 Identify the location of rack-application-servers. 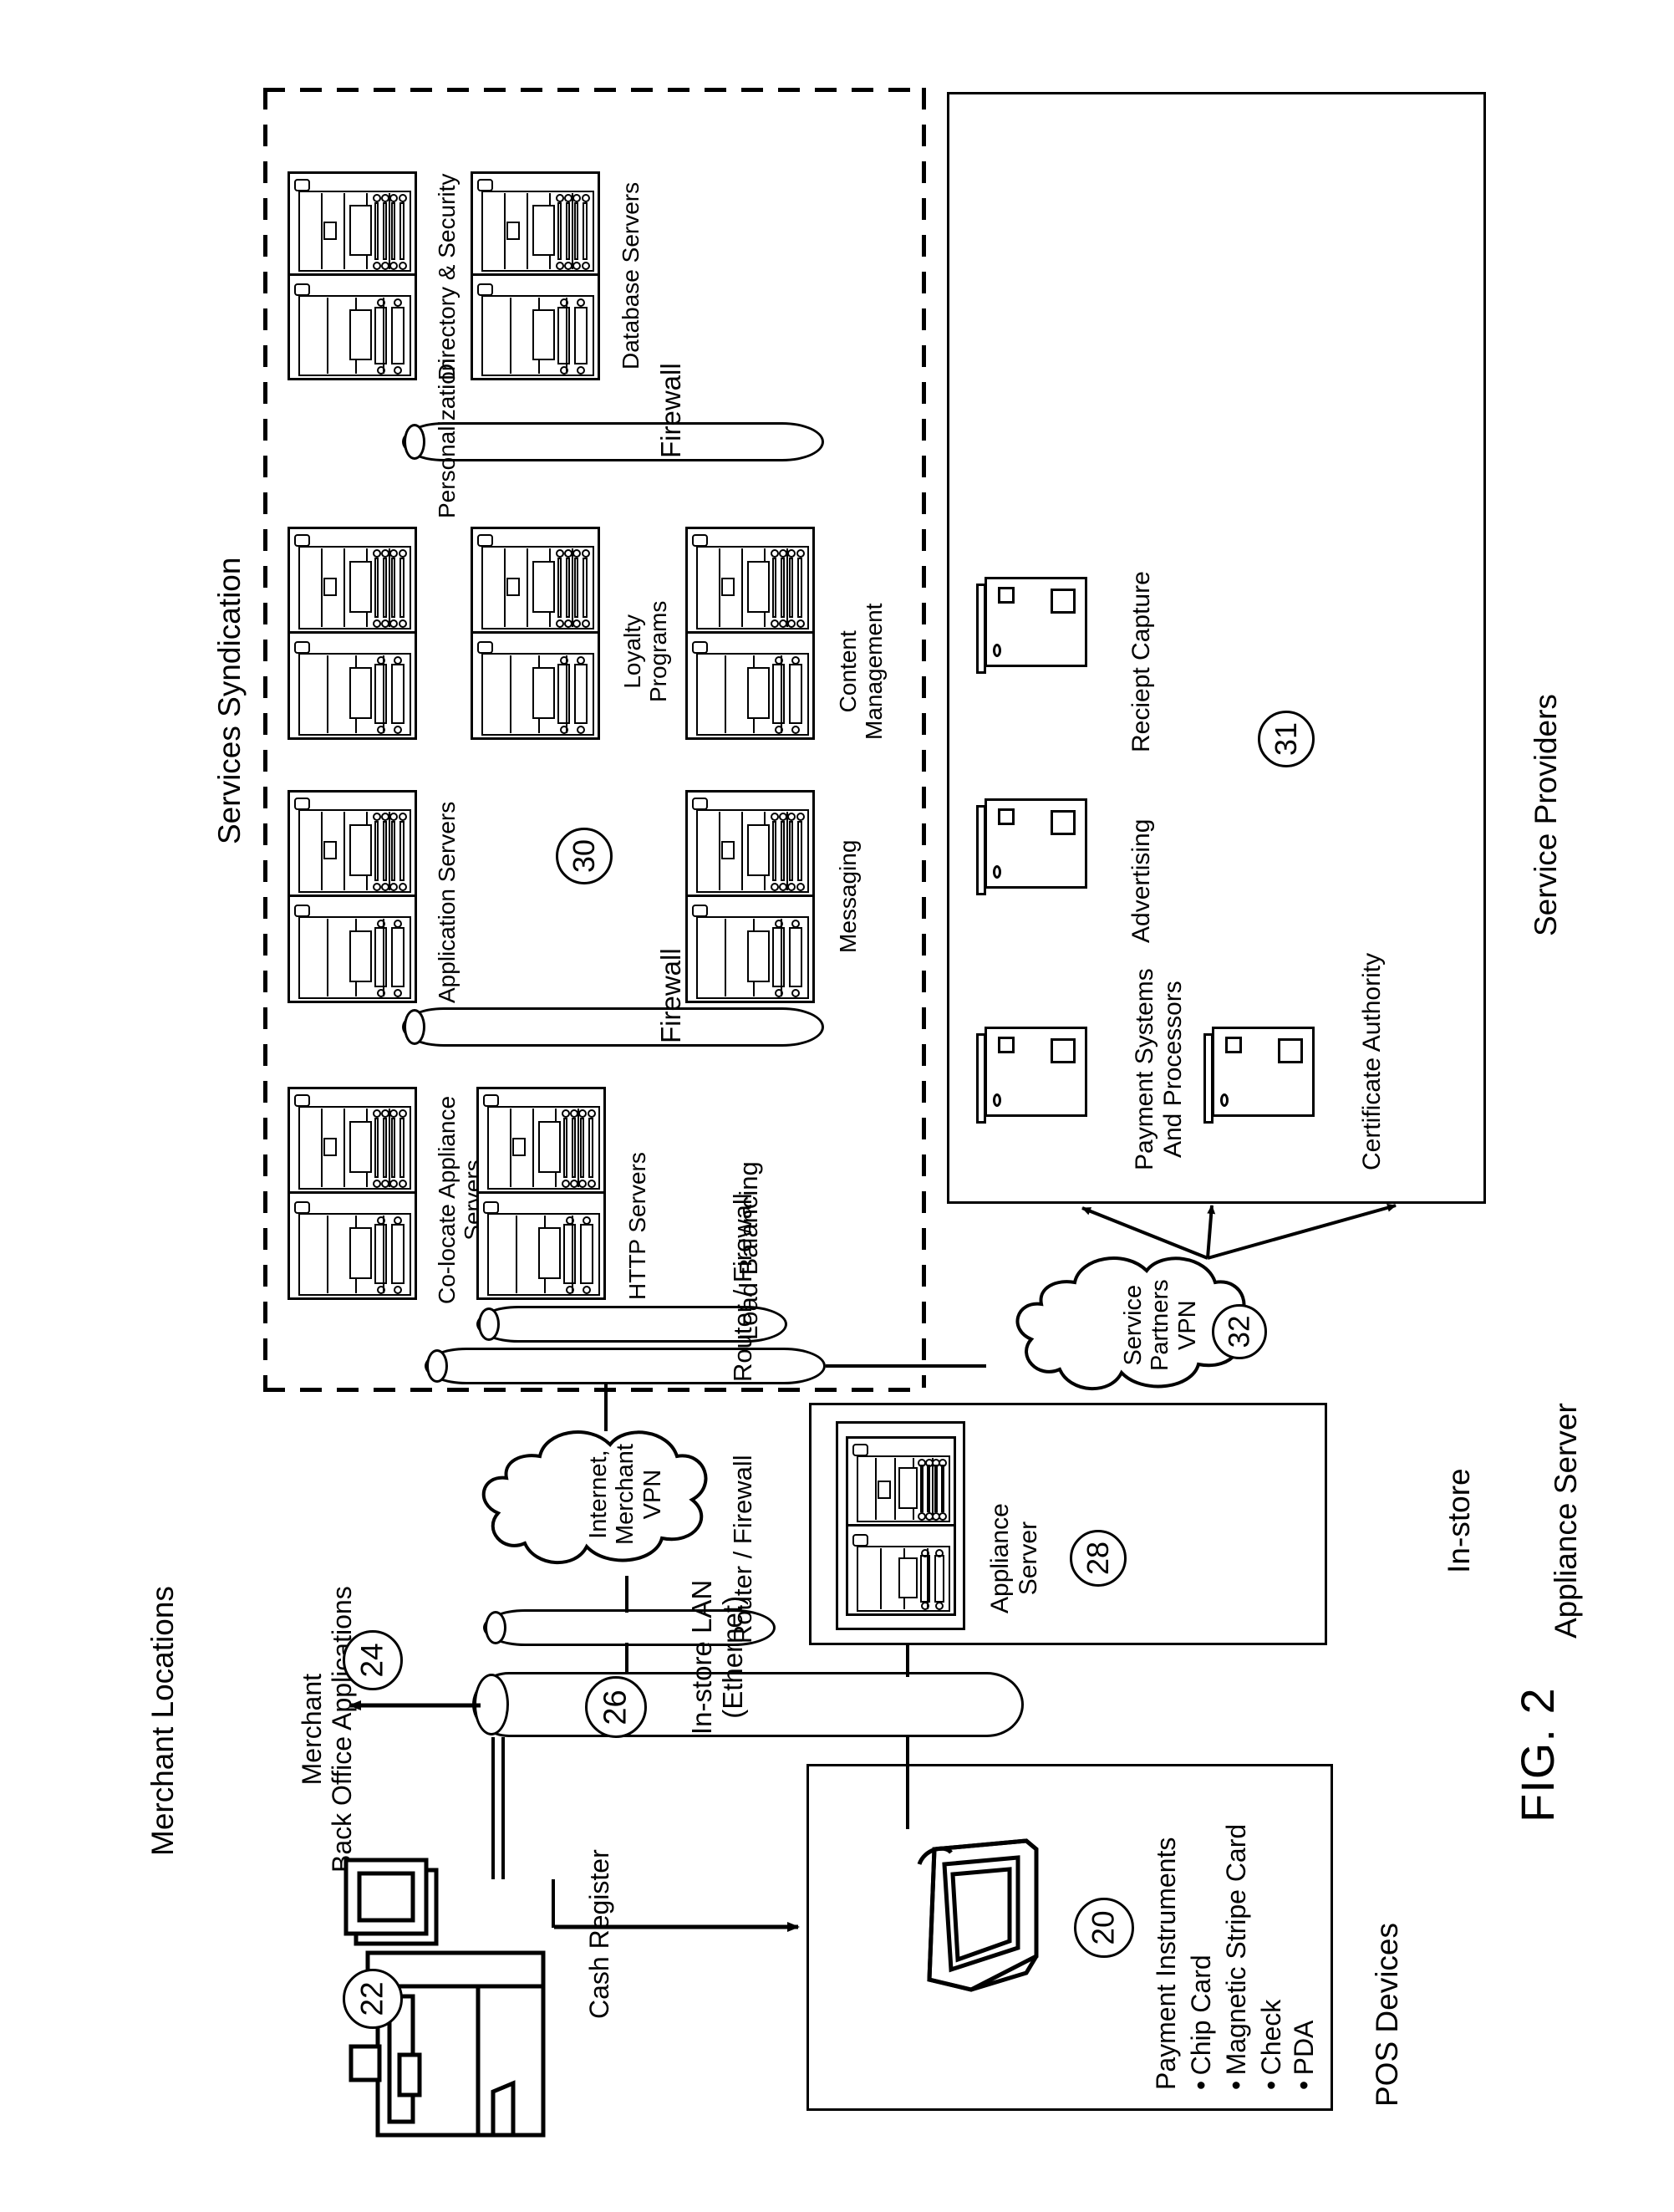
(352, 896).